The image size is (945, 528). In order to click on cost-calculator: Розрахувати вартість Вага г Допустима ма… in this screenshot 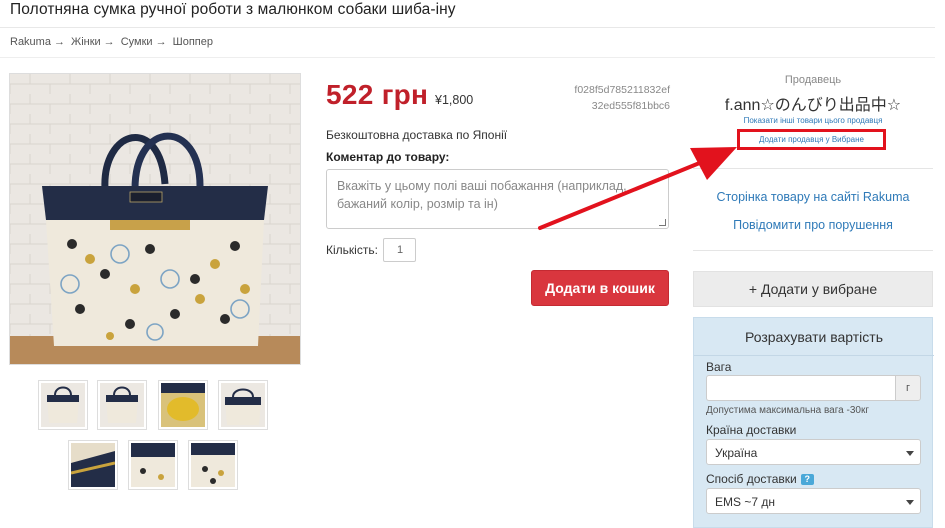, I will do `click(813, 422)`.